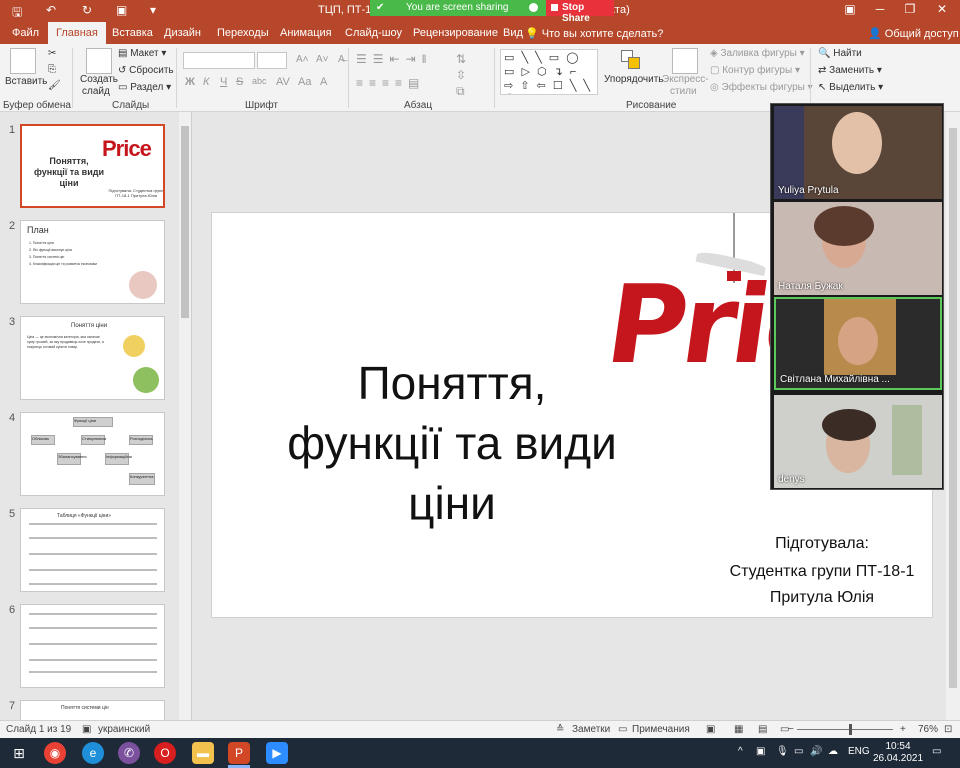 The width and height of the screenshot is (960, 768). Describe the element at coordinates (23, 61) in the screenshot. I see `paste-icon` at that location.